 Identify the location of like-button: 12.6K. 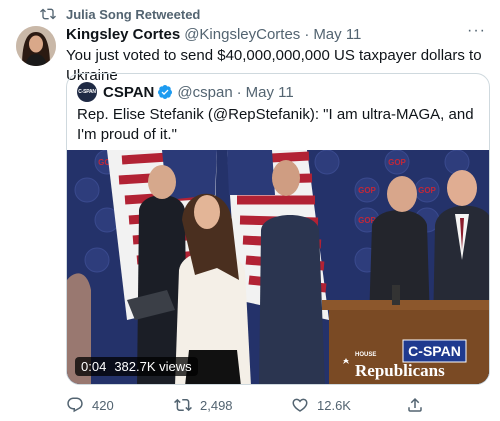
(321, 405).